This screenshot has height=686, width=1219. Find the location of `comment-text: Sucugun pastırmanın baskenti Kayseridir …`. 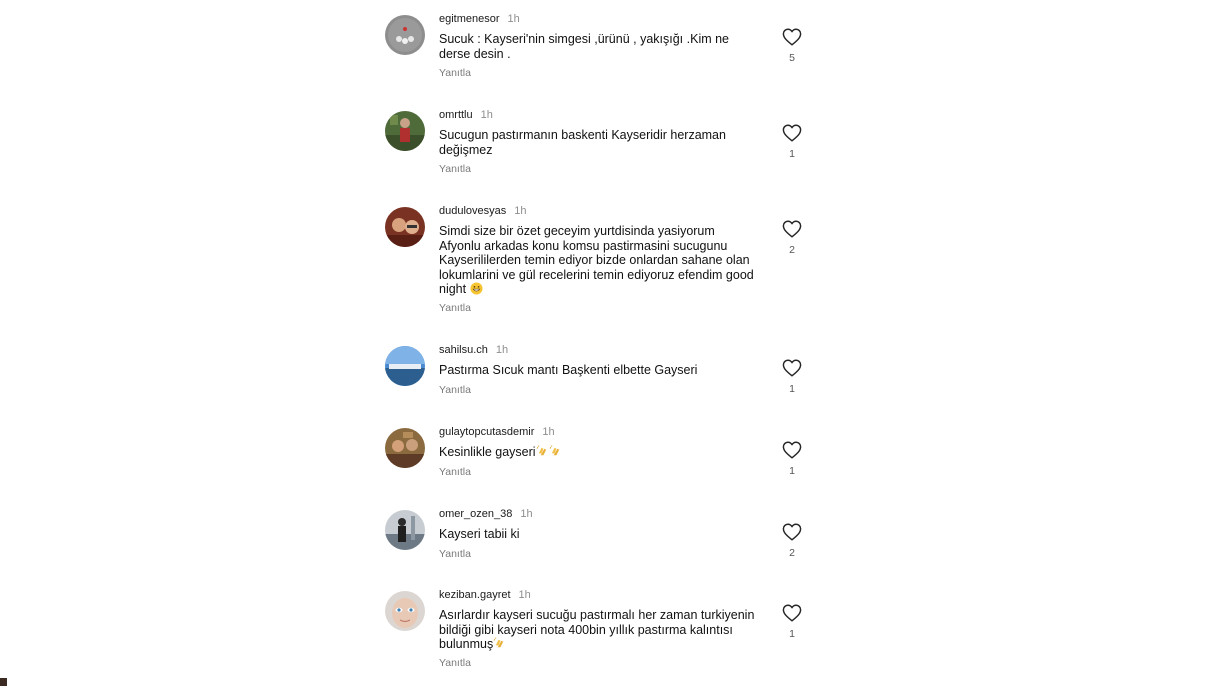

comment-text: Sucugun pastırmanın baskenti Kayseridir … is located at coordinates (599, 142).